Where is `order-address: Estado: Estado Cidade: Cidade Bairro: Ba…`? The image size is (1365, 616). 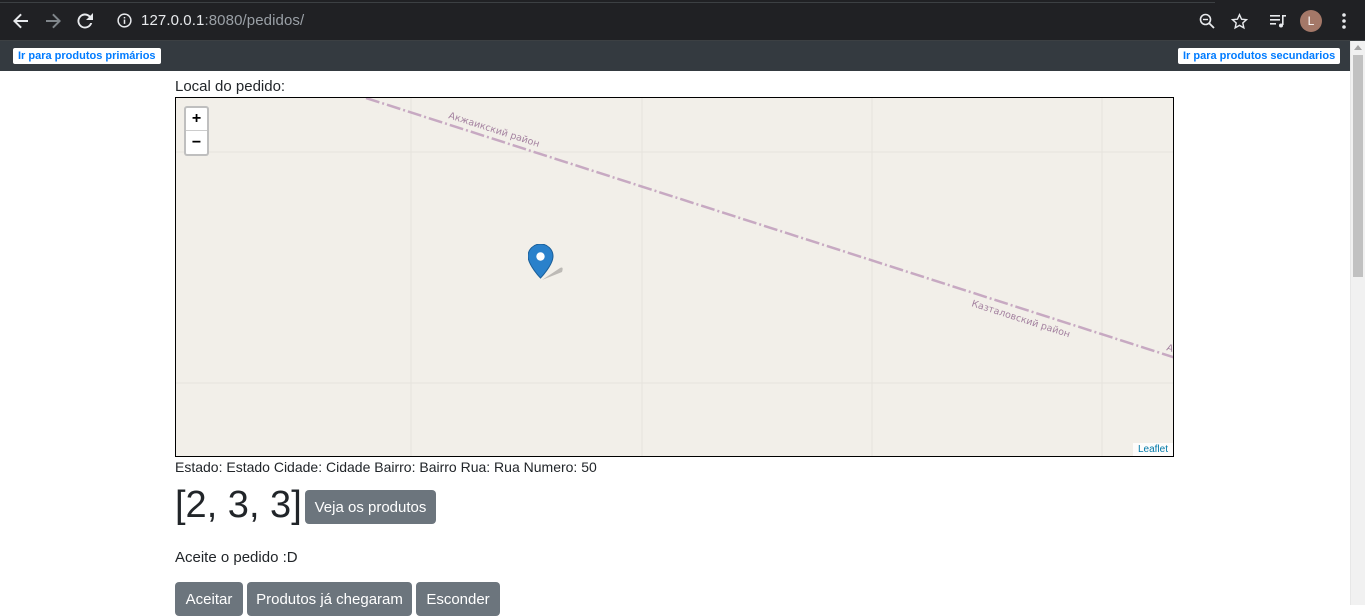
order-address: Estado: Estado Cidade: Cidade Bairro: Ba… is located at coordinates (386, 467).